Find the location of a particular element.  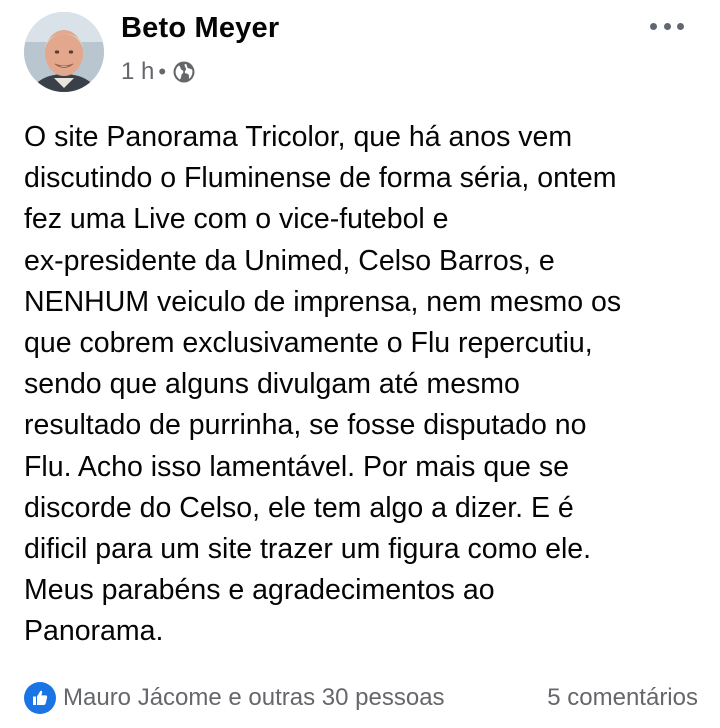

avatar-photo is located at coordinates (64, 52).